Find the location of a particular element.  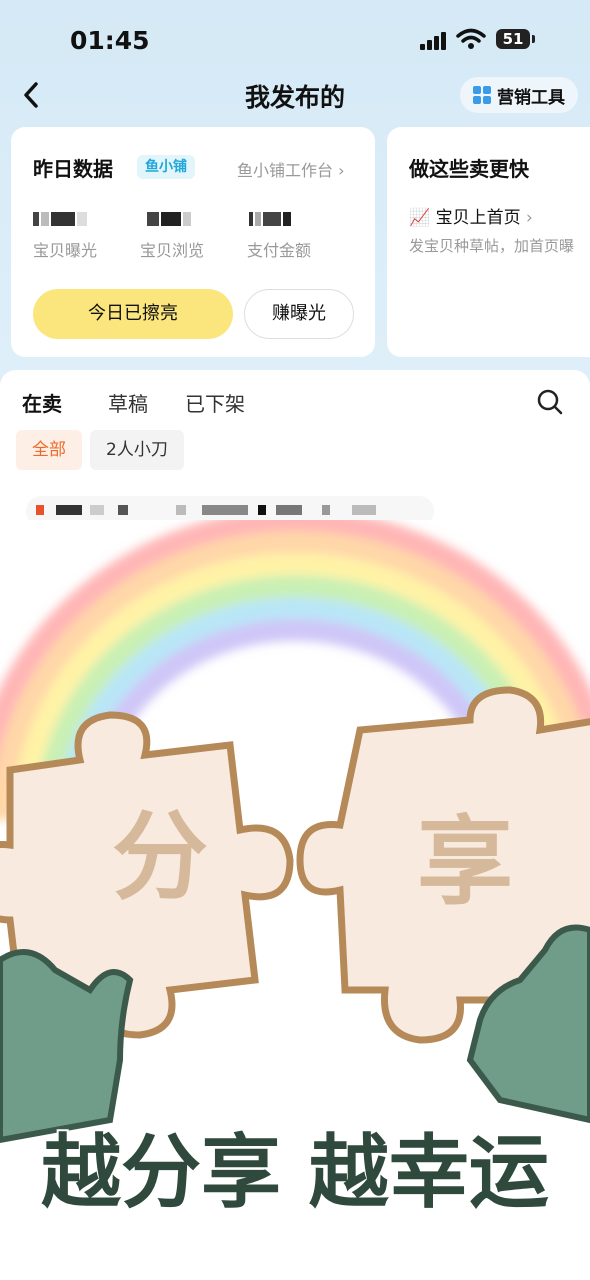

workbench-link: 鱼小铺工作台 › is located at coordinates (291, 169).